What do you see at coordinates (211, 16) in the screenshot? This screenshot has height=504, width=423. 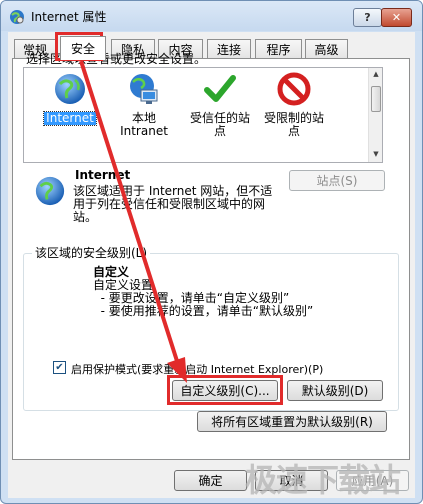 I see `title-bar: Internet 属性 ? ✕` at bounding box center [211, 16].